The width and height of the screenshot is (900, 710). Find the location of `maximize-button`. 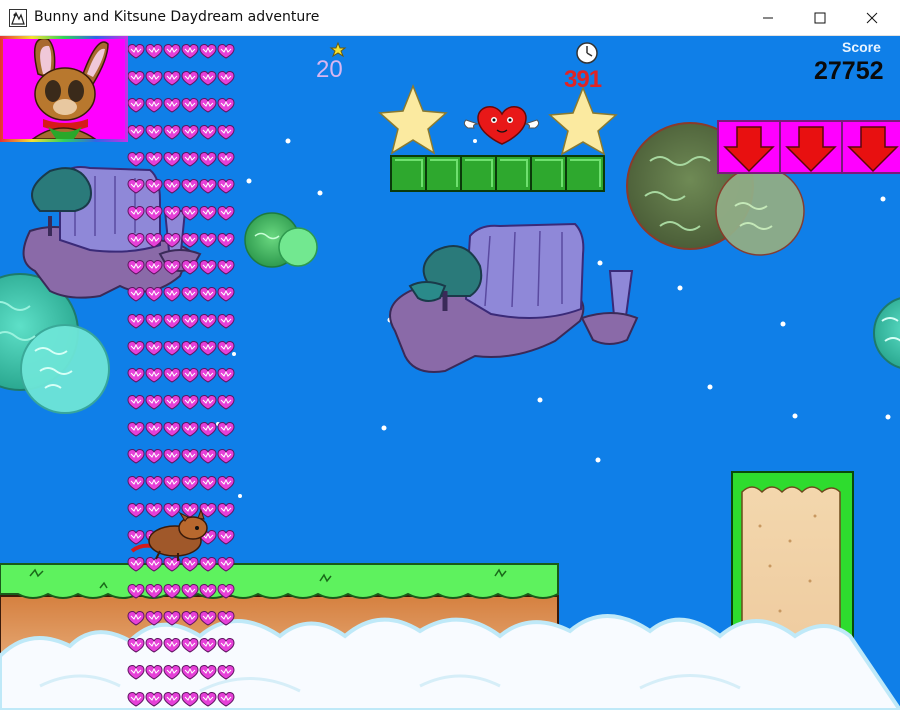

maximize-button is located at coordinates (820, 17).